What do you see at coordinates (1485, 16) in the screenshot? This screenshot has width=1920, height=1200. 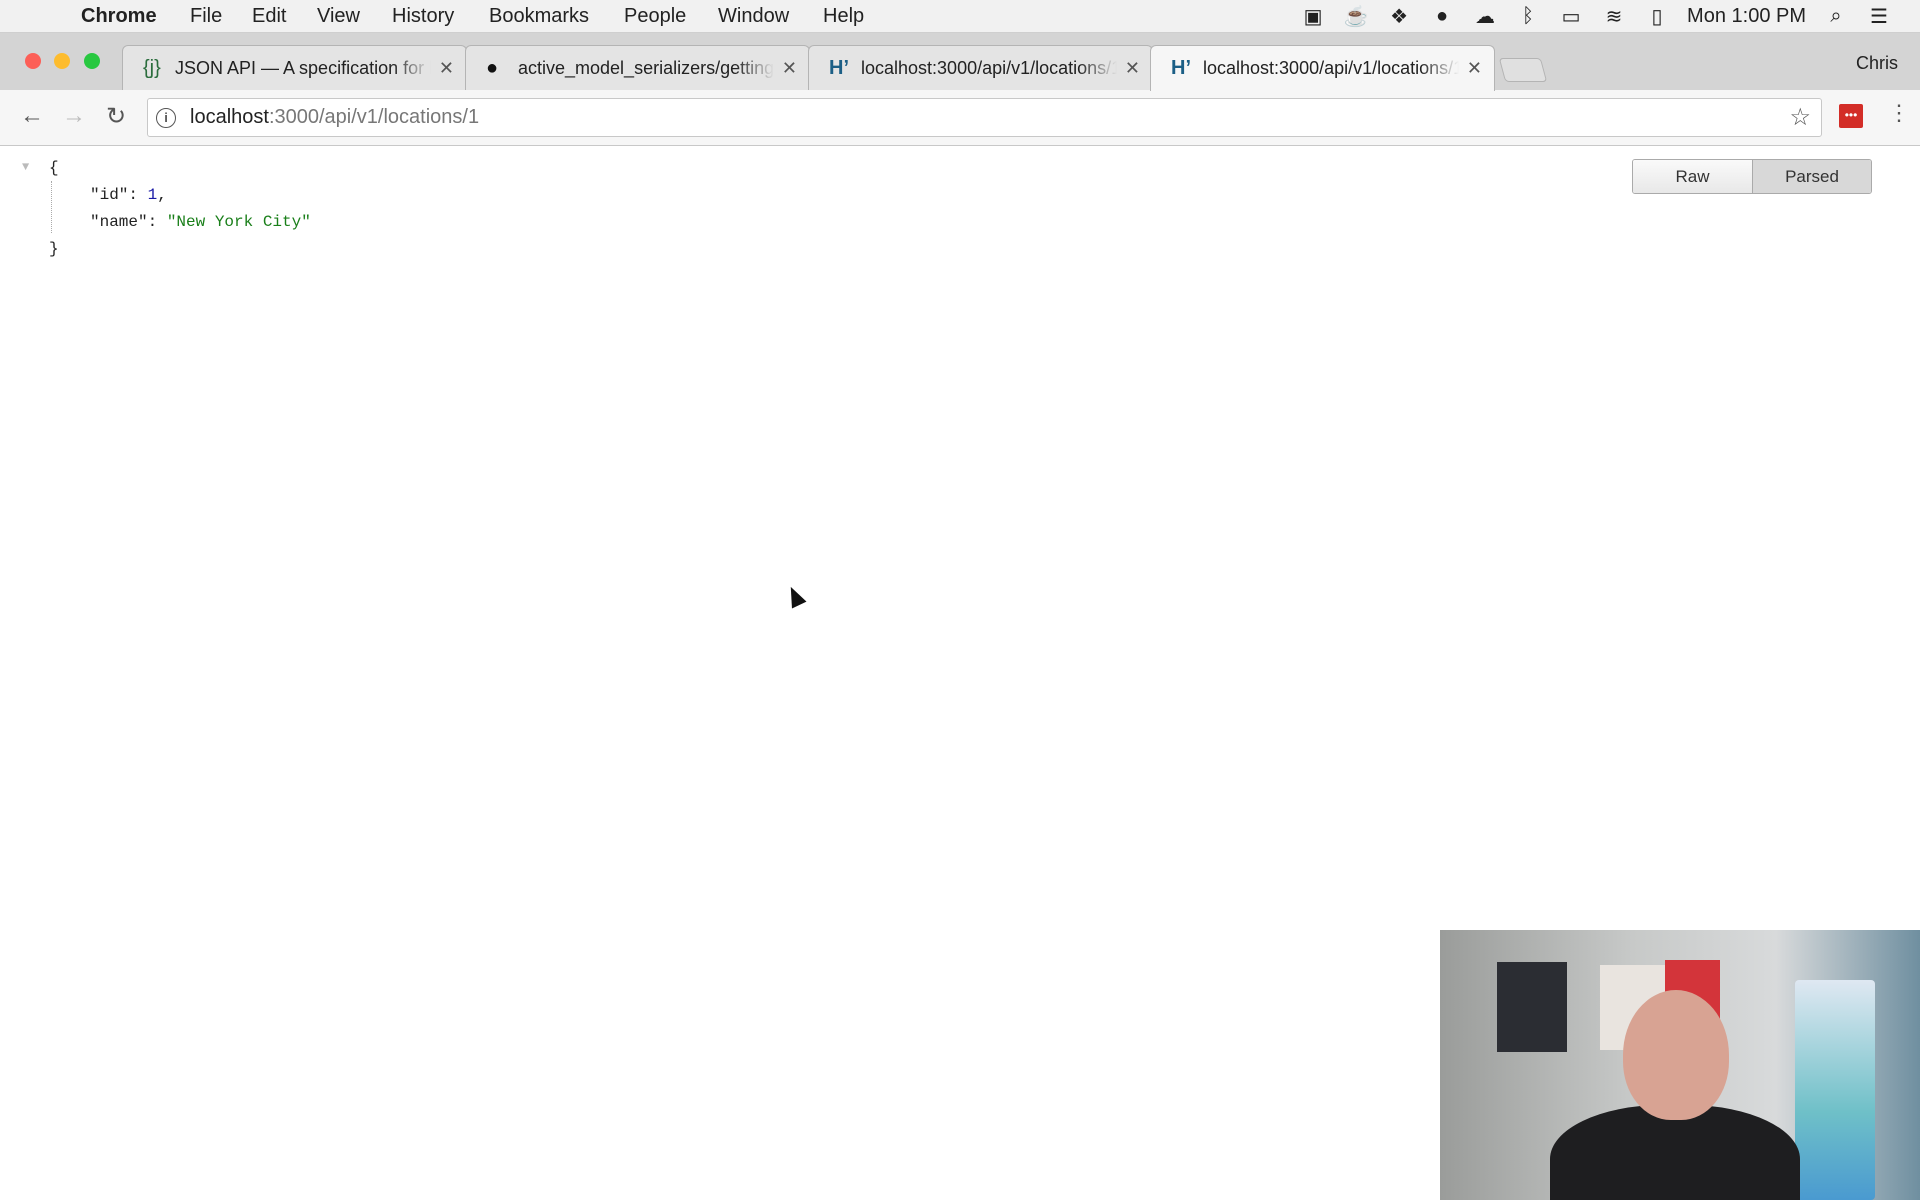 I see `cloud-icon: ☁` at bounding box center [1485, 16].